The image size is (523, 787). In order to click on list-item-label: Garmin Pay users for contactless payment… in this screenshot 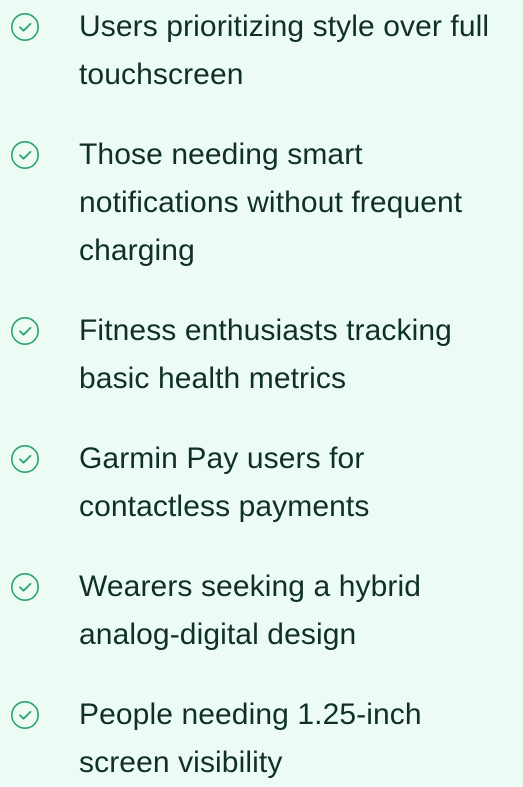, I will do `click(224, 482)`.